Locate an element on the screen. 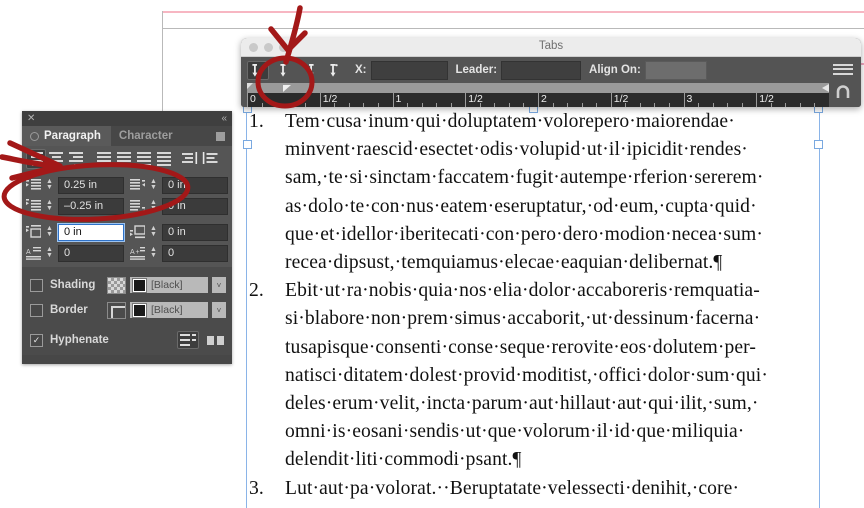  shading-color-field: [Black] is located at coordinates (169, 285).